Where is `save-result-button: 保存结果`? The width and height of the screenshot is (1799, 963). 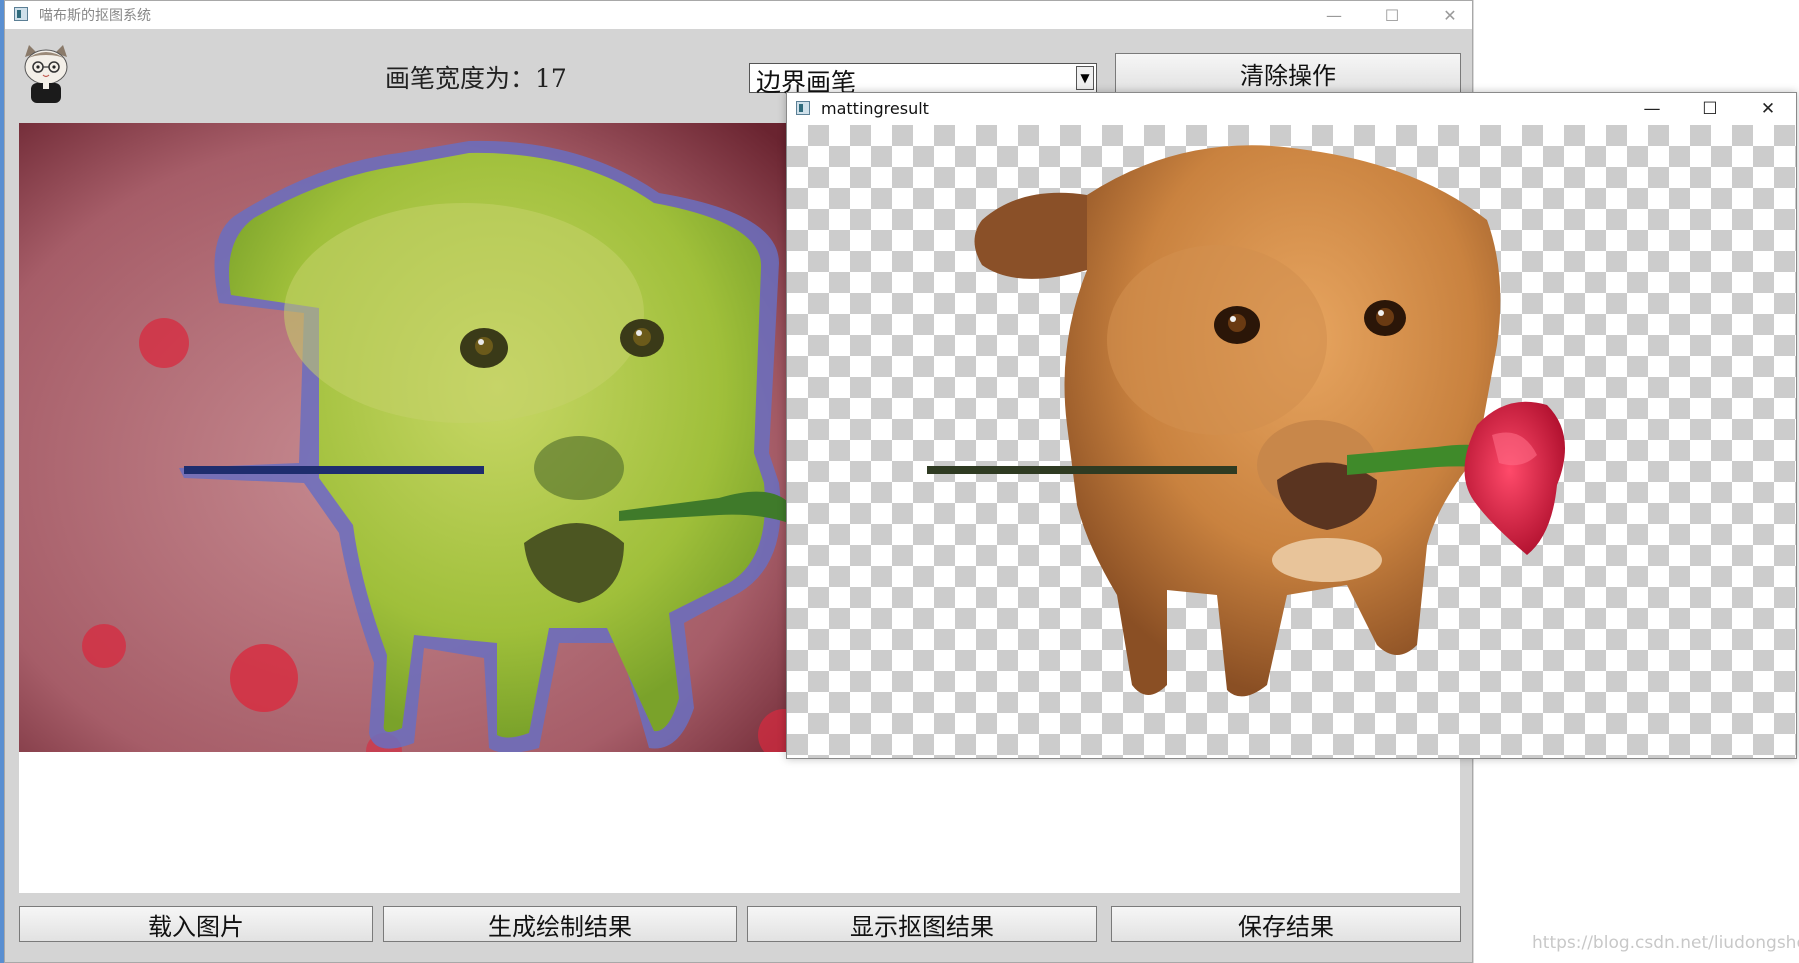
save-result-button: 保存结果 is located at coordinates (1286, 924).